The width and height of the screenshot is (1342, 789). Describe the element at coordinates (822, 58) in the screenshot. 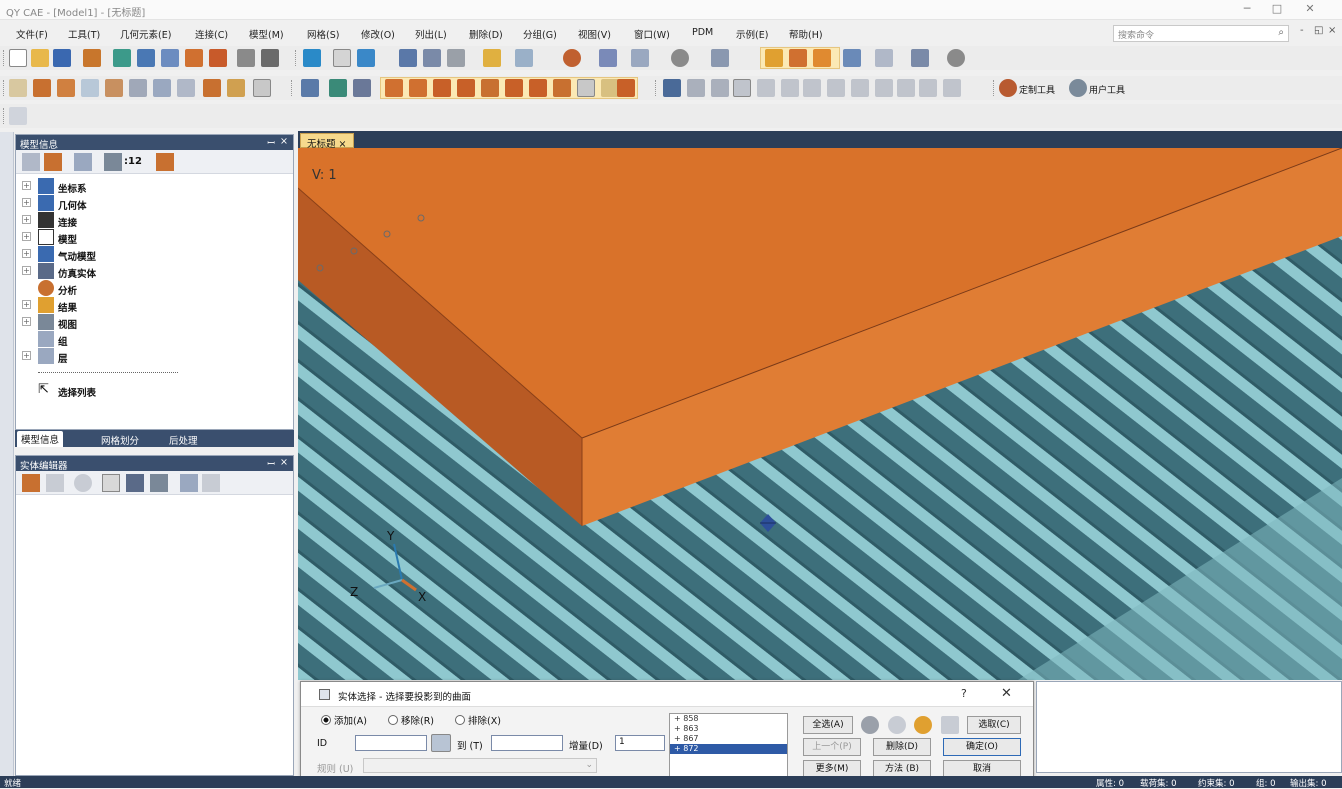

I see `edit-icon` at that location.